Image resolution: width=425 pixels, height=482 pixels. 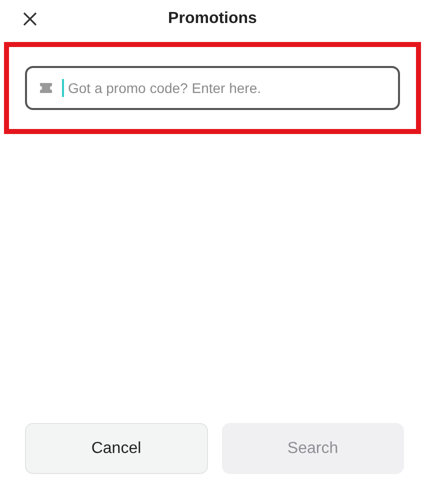 I want to click on ticket-icon, so click(x=46, y=88).